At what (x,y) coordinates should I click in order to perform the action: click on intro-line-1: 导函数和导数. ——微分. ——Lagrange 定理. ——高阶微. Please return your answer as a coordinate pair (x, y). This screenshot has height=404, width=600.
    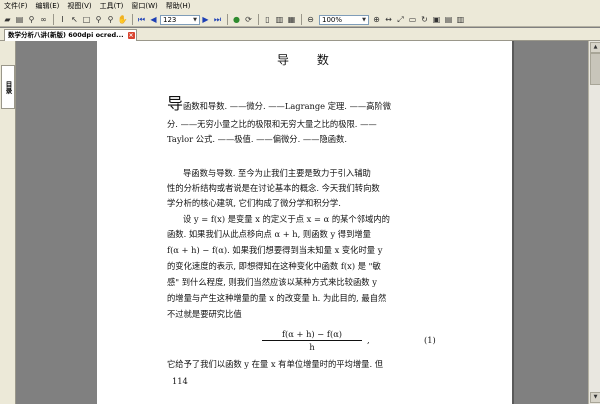
    Looking at the image, I should click on (279, 103).